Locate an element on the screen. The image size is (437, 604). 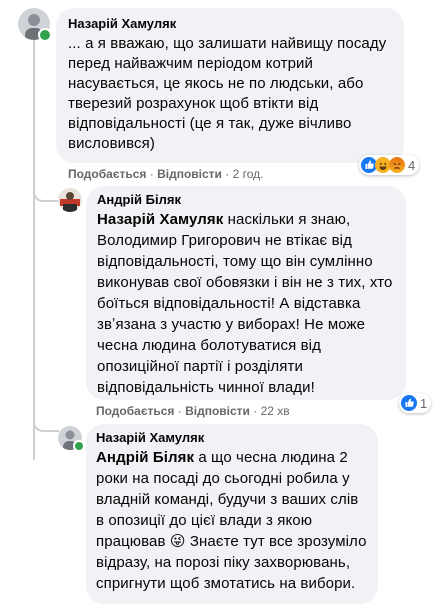
reactions-summary: 4 is located at coordinates (389, 165).